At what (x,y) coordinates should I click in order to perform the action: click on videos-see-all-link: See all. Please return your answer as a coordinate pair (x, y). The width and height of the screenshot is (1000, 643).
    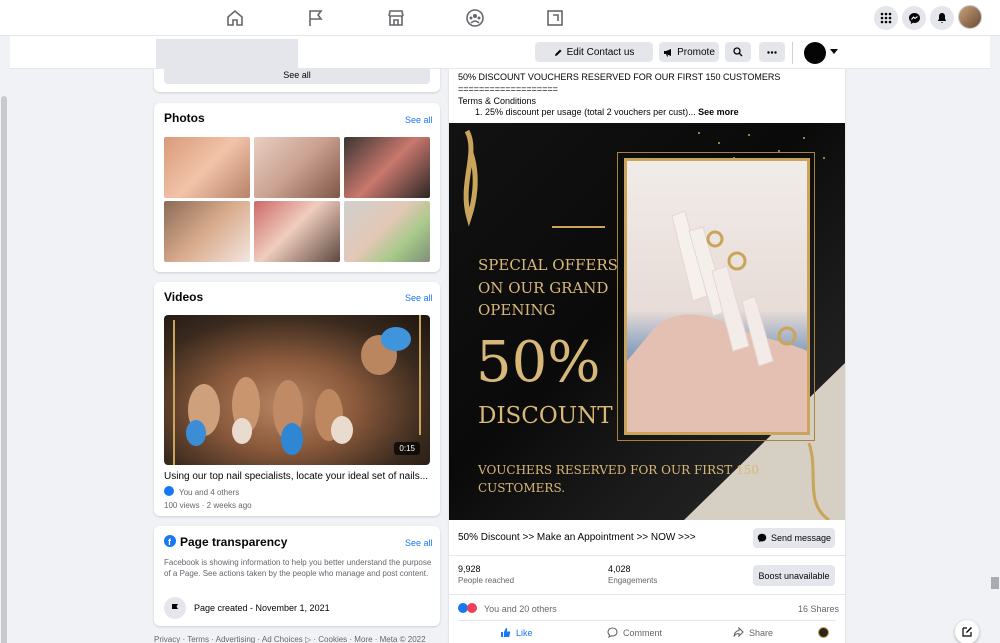
    Looking at the image, I should click on (419, 298).